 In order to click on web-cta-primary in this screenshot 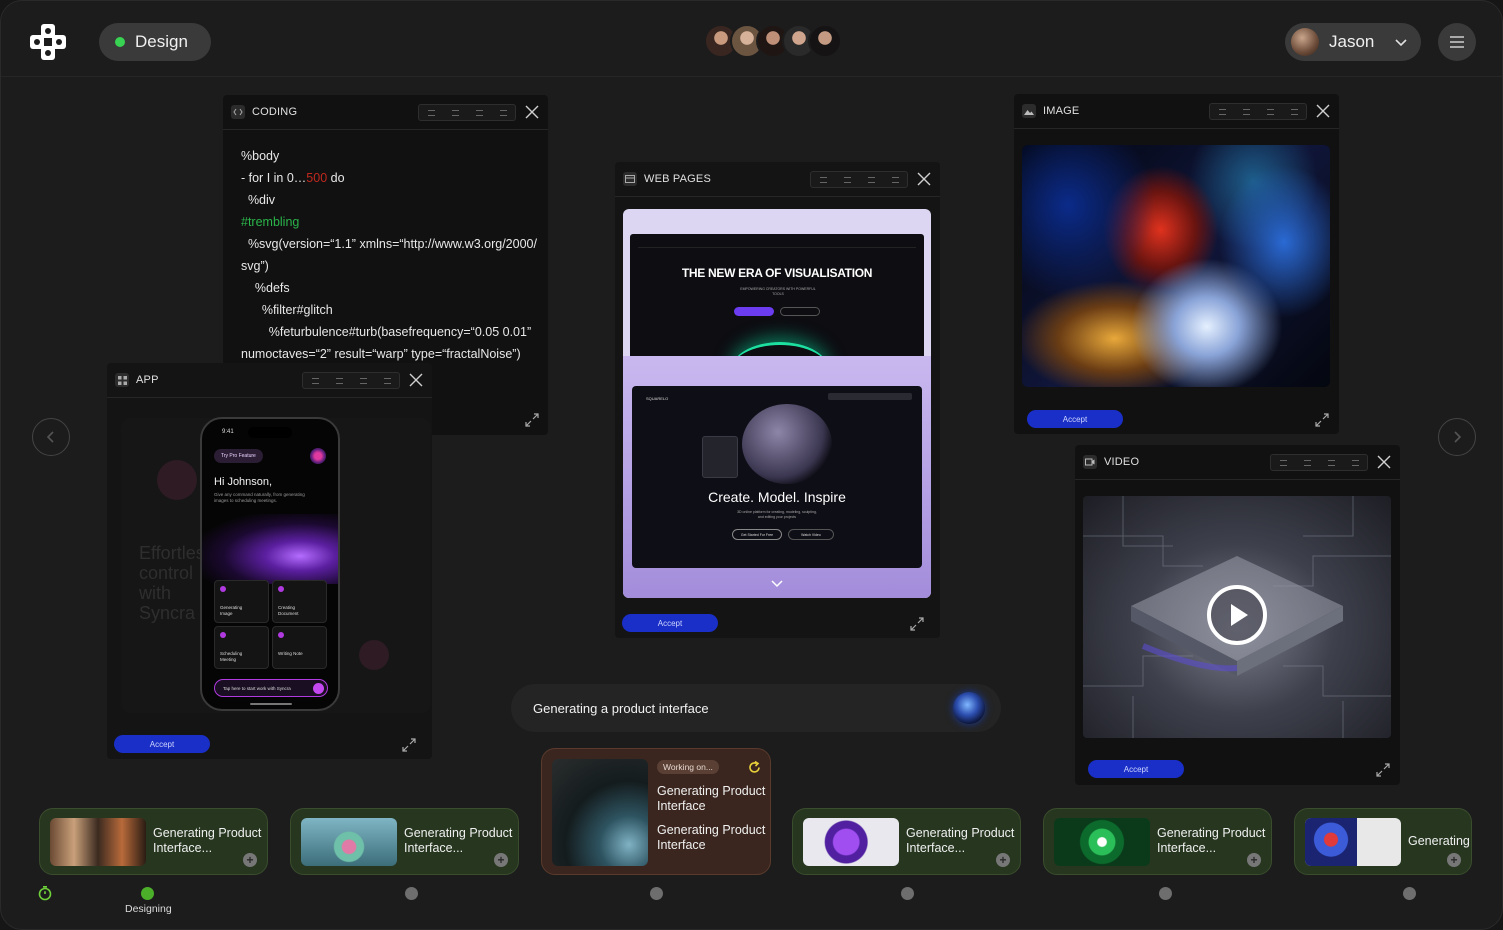, I will do `click(754, 311)`.